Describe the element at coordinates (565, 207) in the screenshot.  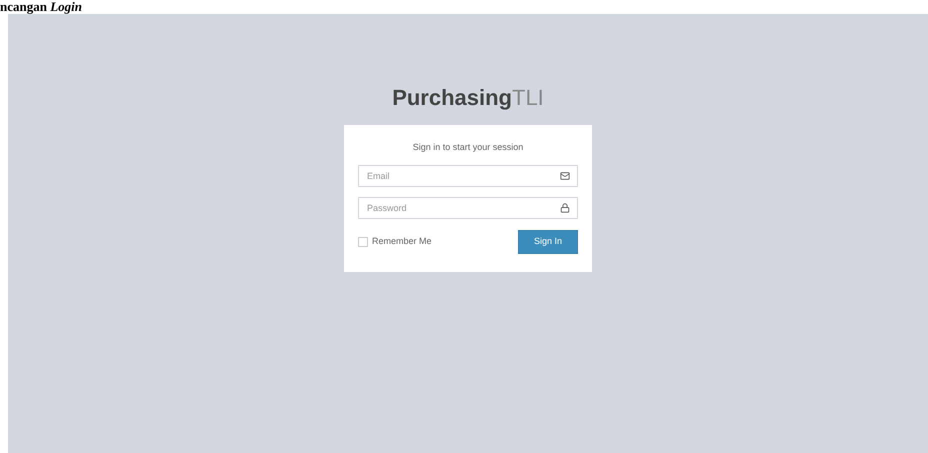
I see `lock-icon` at that location.